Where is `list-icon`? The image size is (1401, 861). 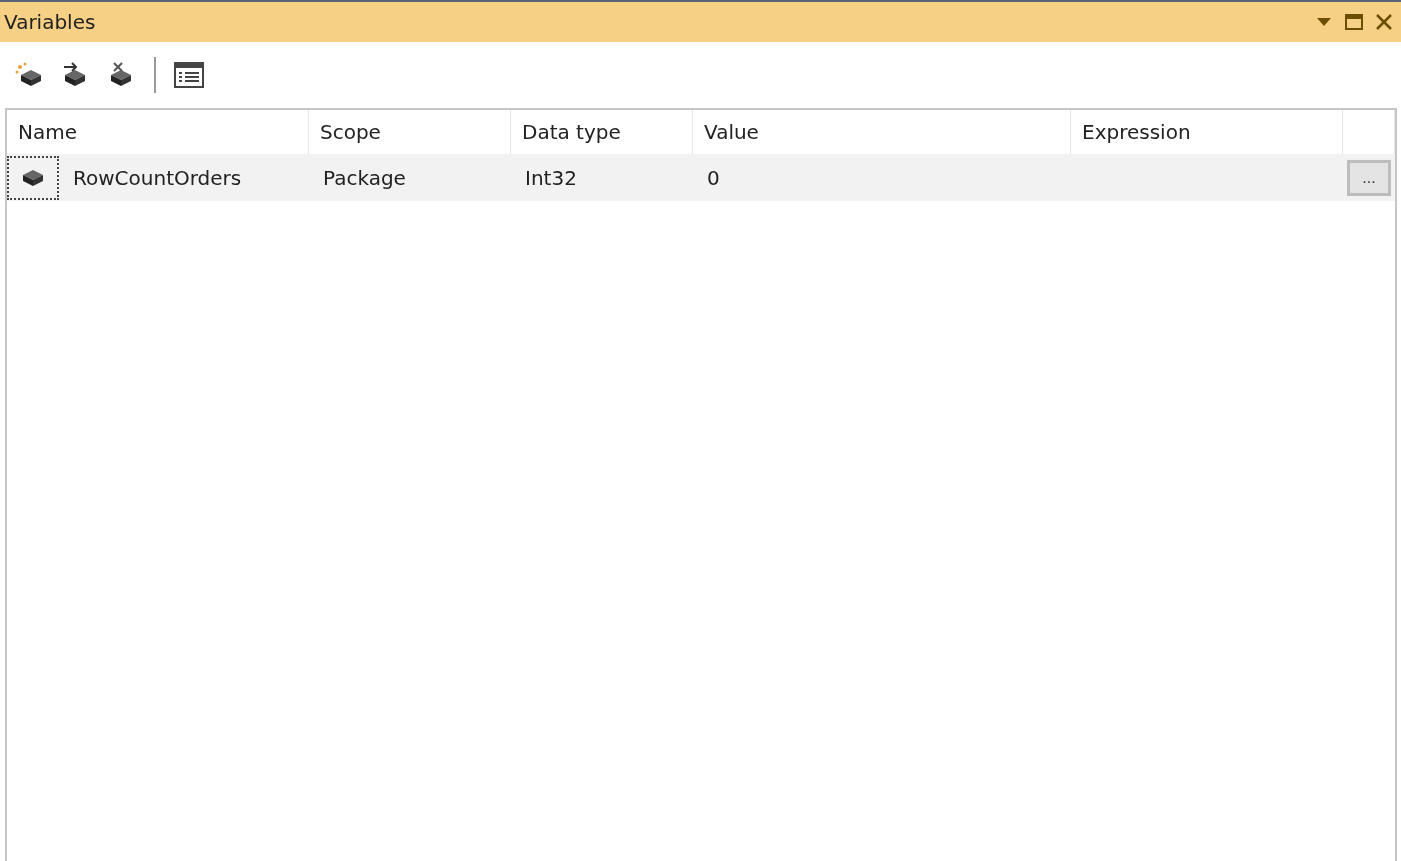
list-icon is located at coordinates (189, 75).